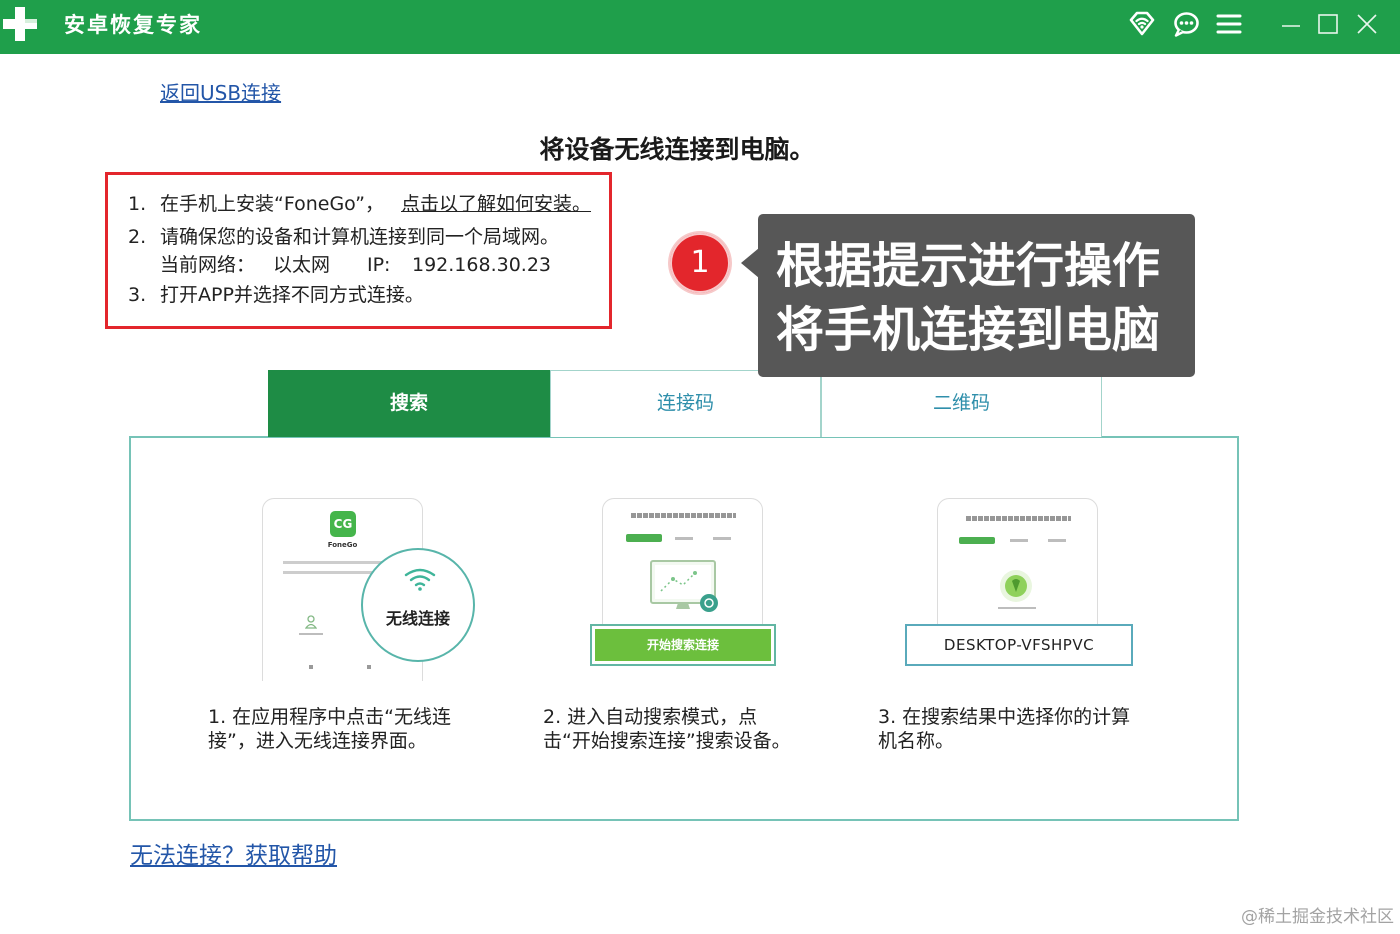 This screenshot has height=934, width=1400. Describe the element at coordinates (420, 579) in the screenshot. I see `wifi-icon` at that location.